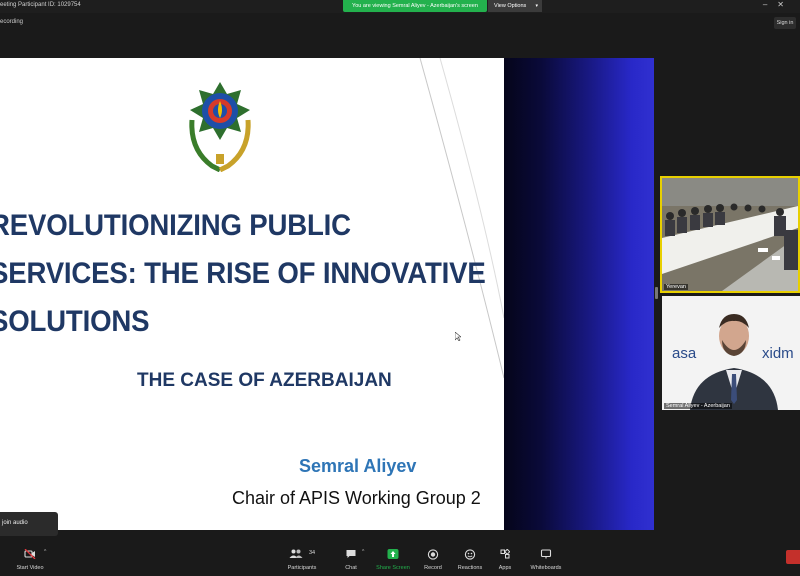 The height and width of the screenshot is (576, 800). What do you see at coordinates (393, 568) in the screenshot?
I see `toolbar-label: Share Screen` at bounding box center [393, 568].